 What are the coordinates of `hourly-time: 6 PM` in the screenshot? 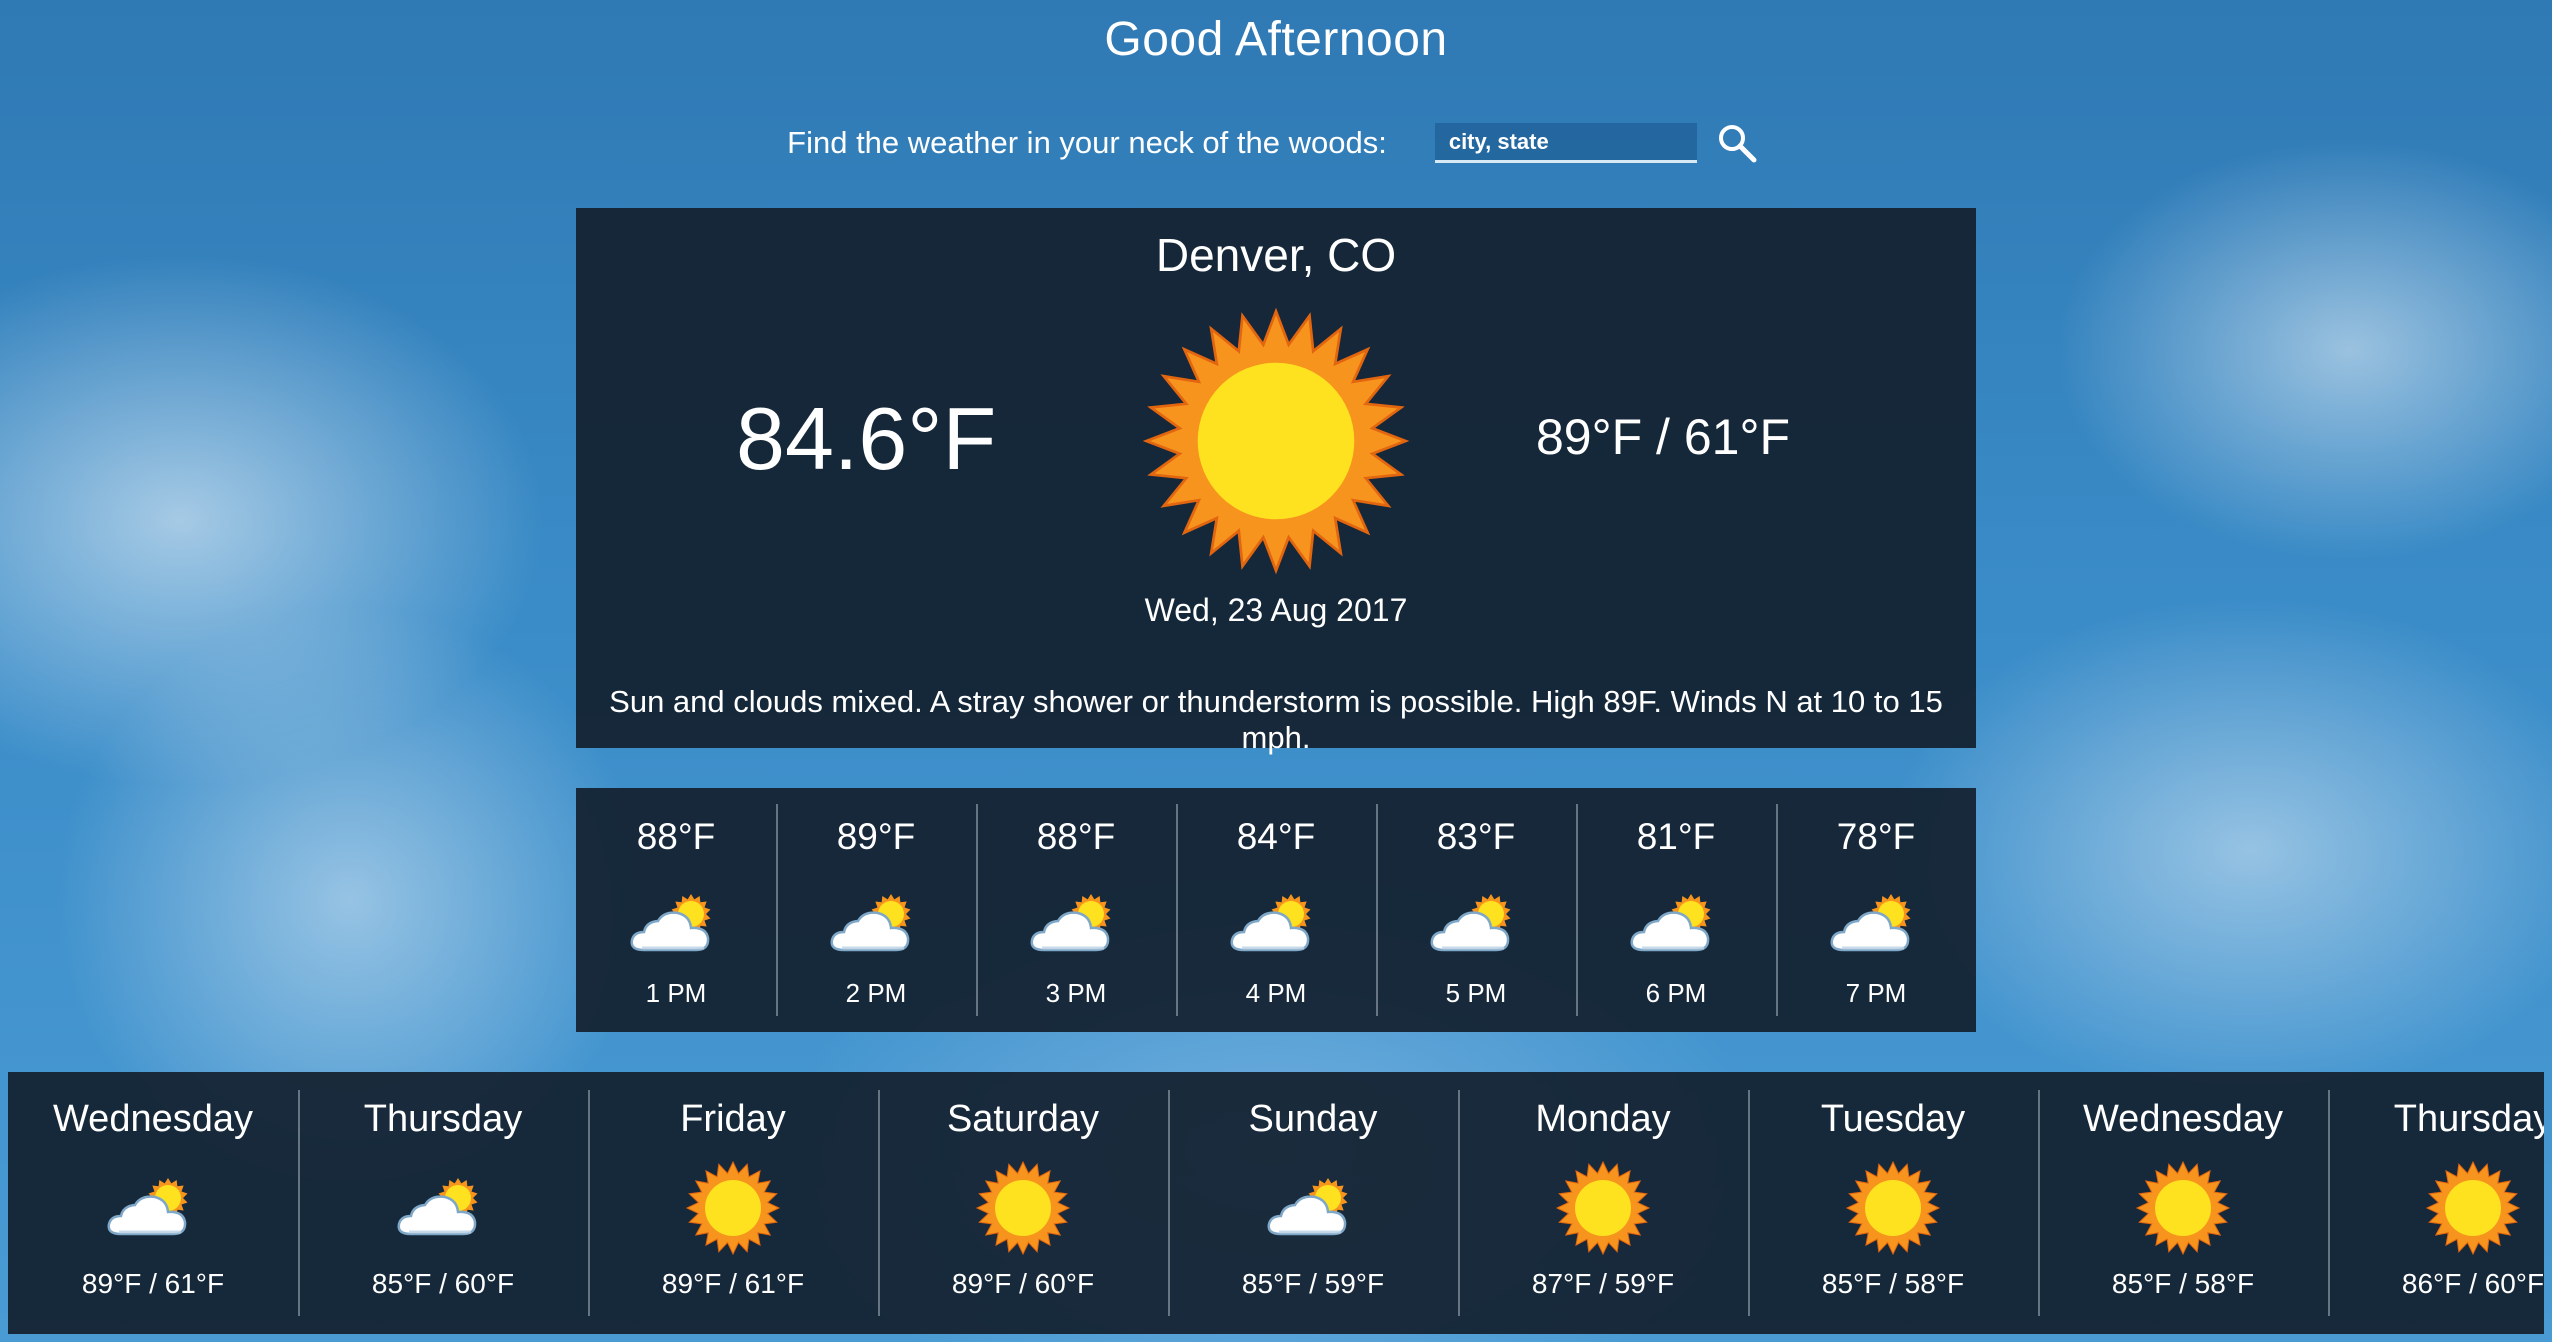 It's located at (1676, 993).